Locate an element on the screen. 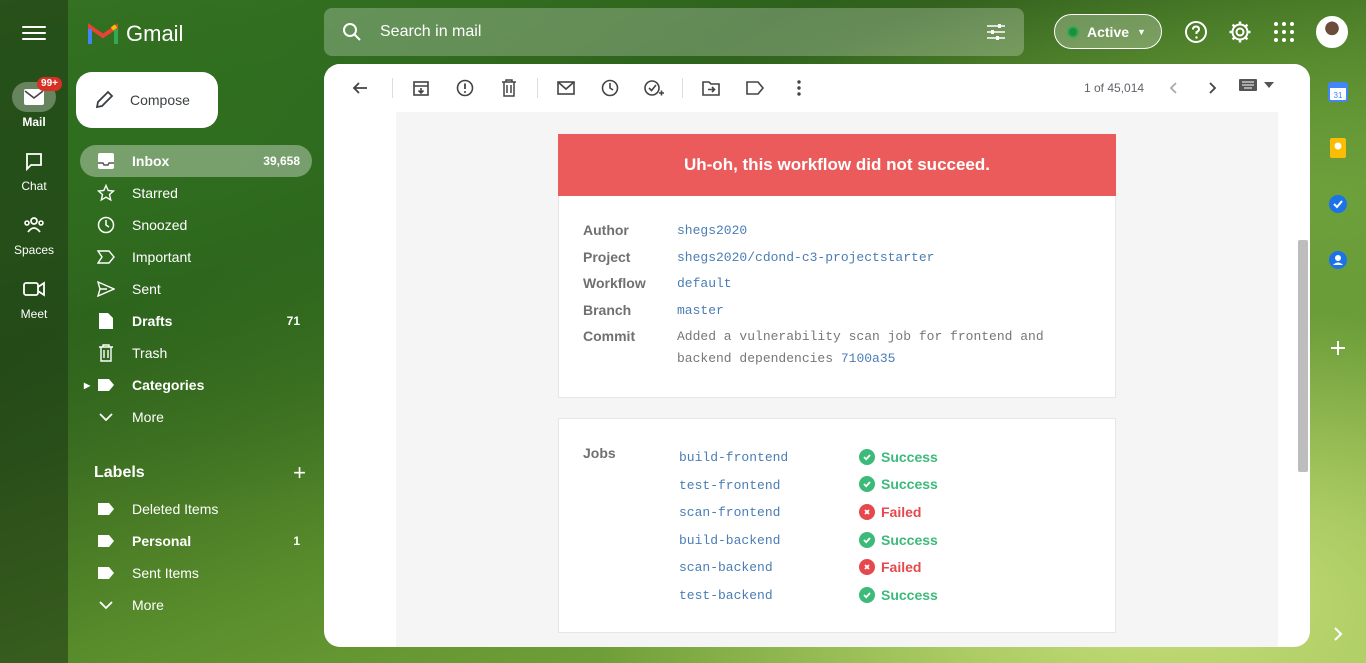  branch-label: Branch is located at coordinates (607, 310).